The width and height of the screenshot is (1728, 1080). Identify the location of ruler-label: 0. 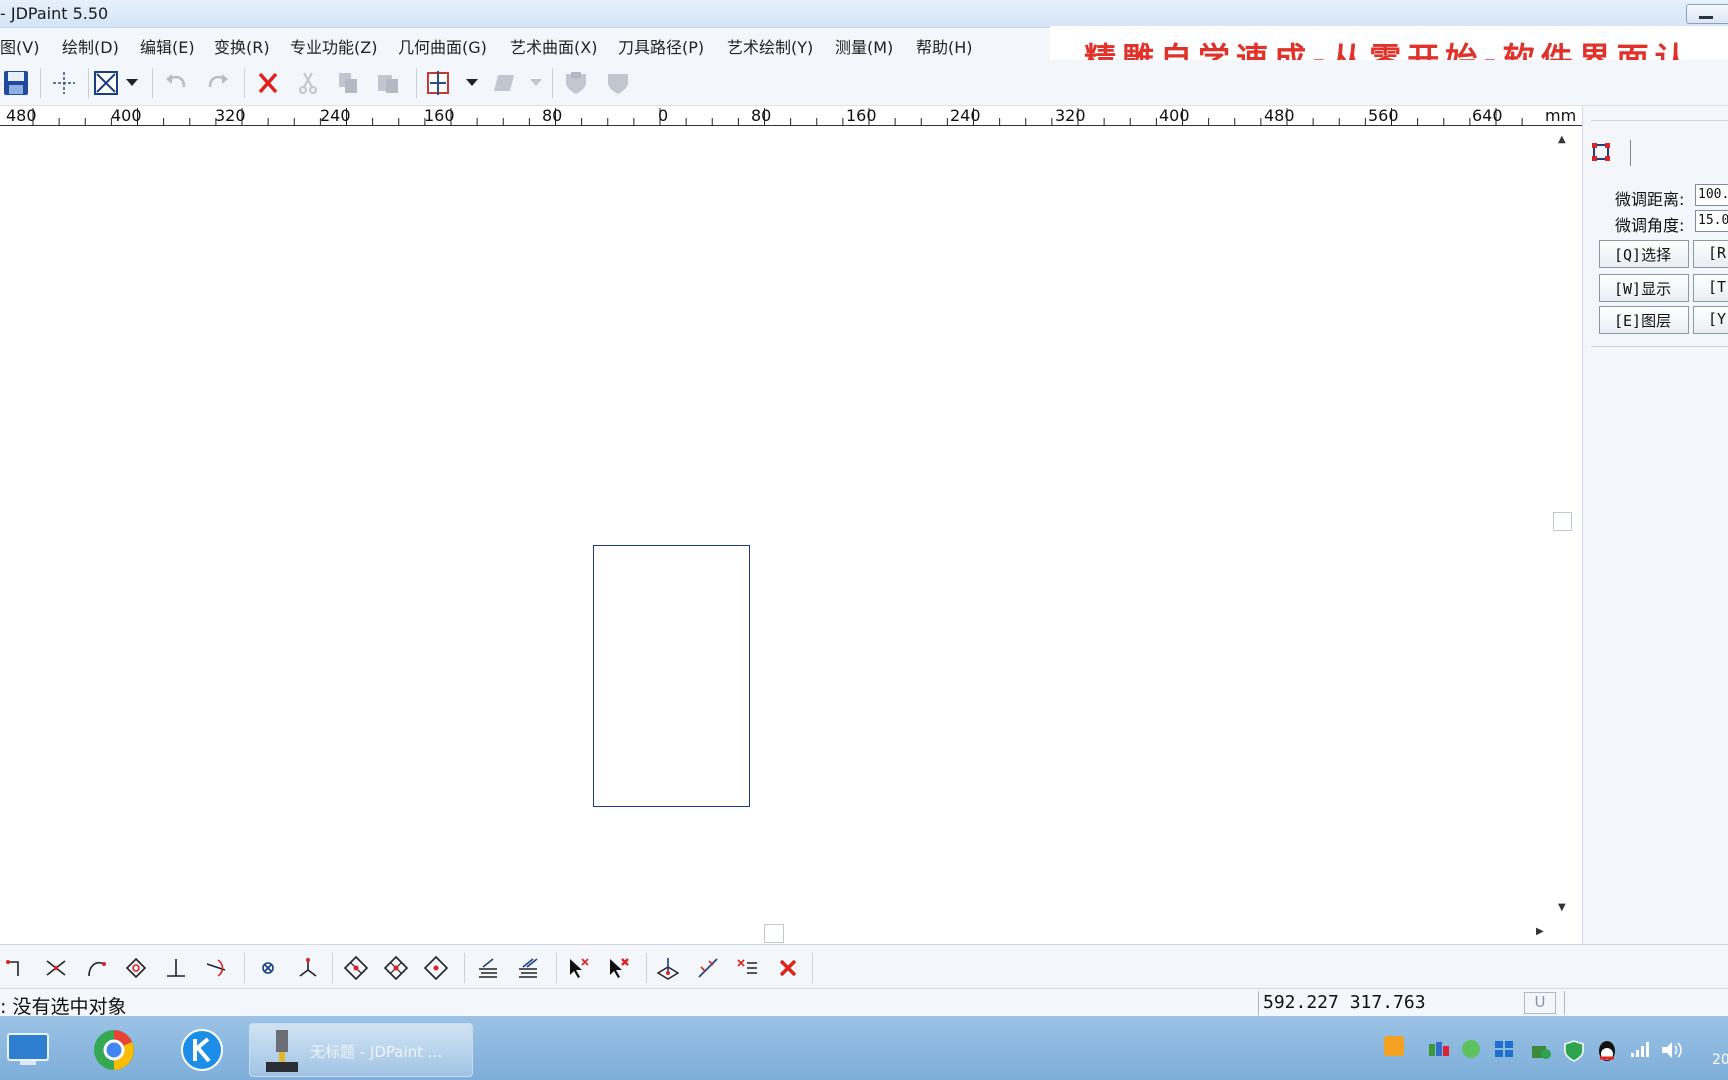
(663, 115).